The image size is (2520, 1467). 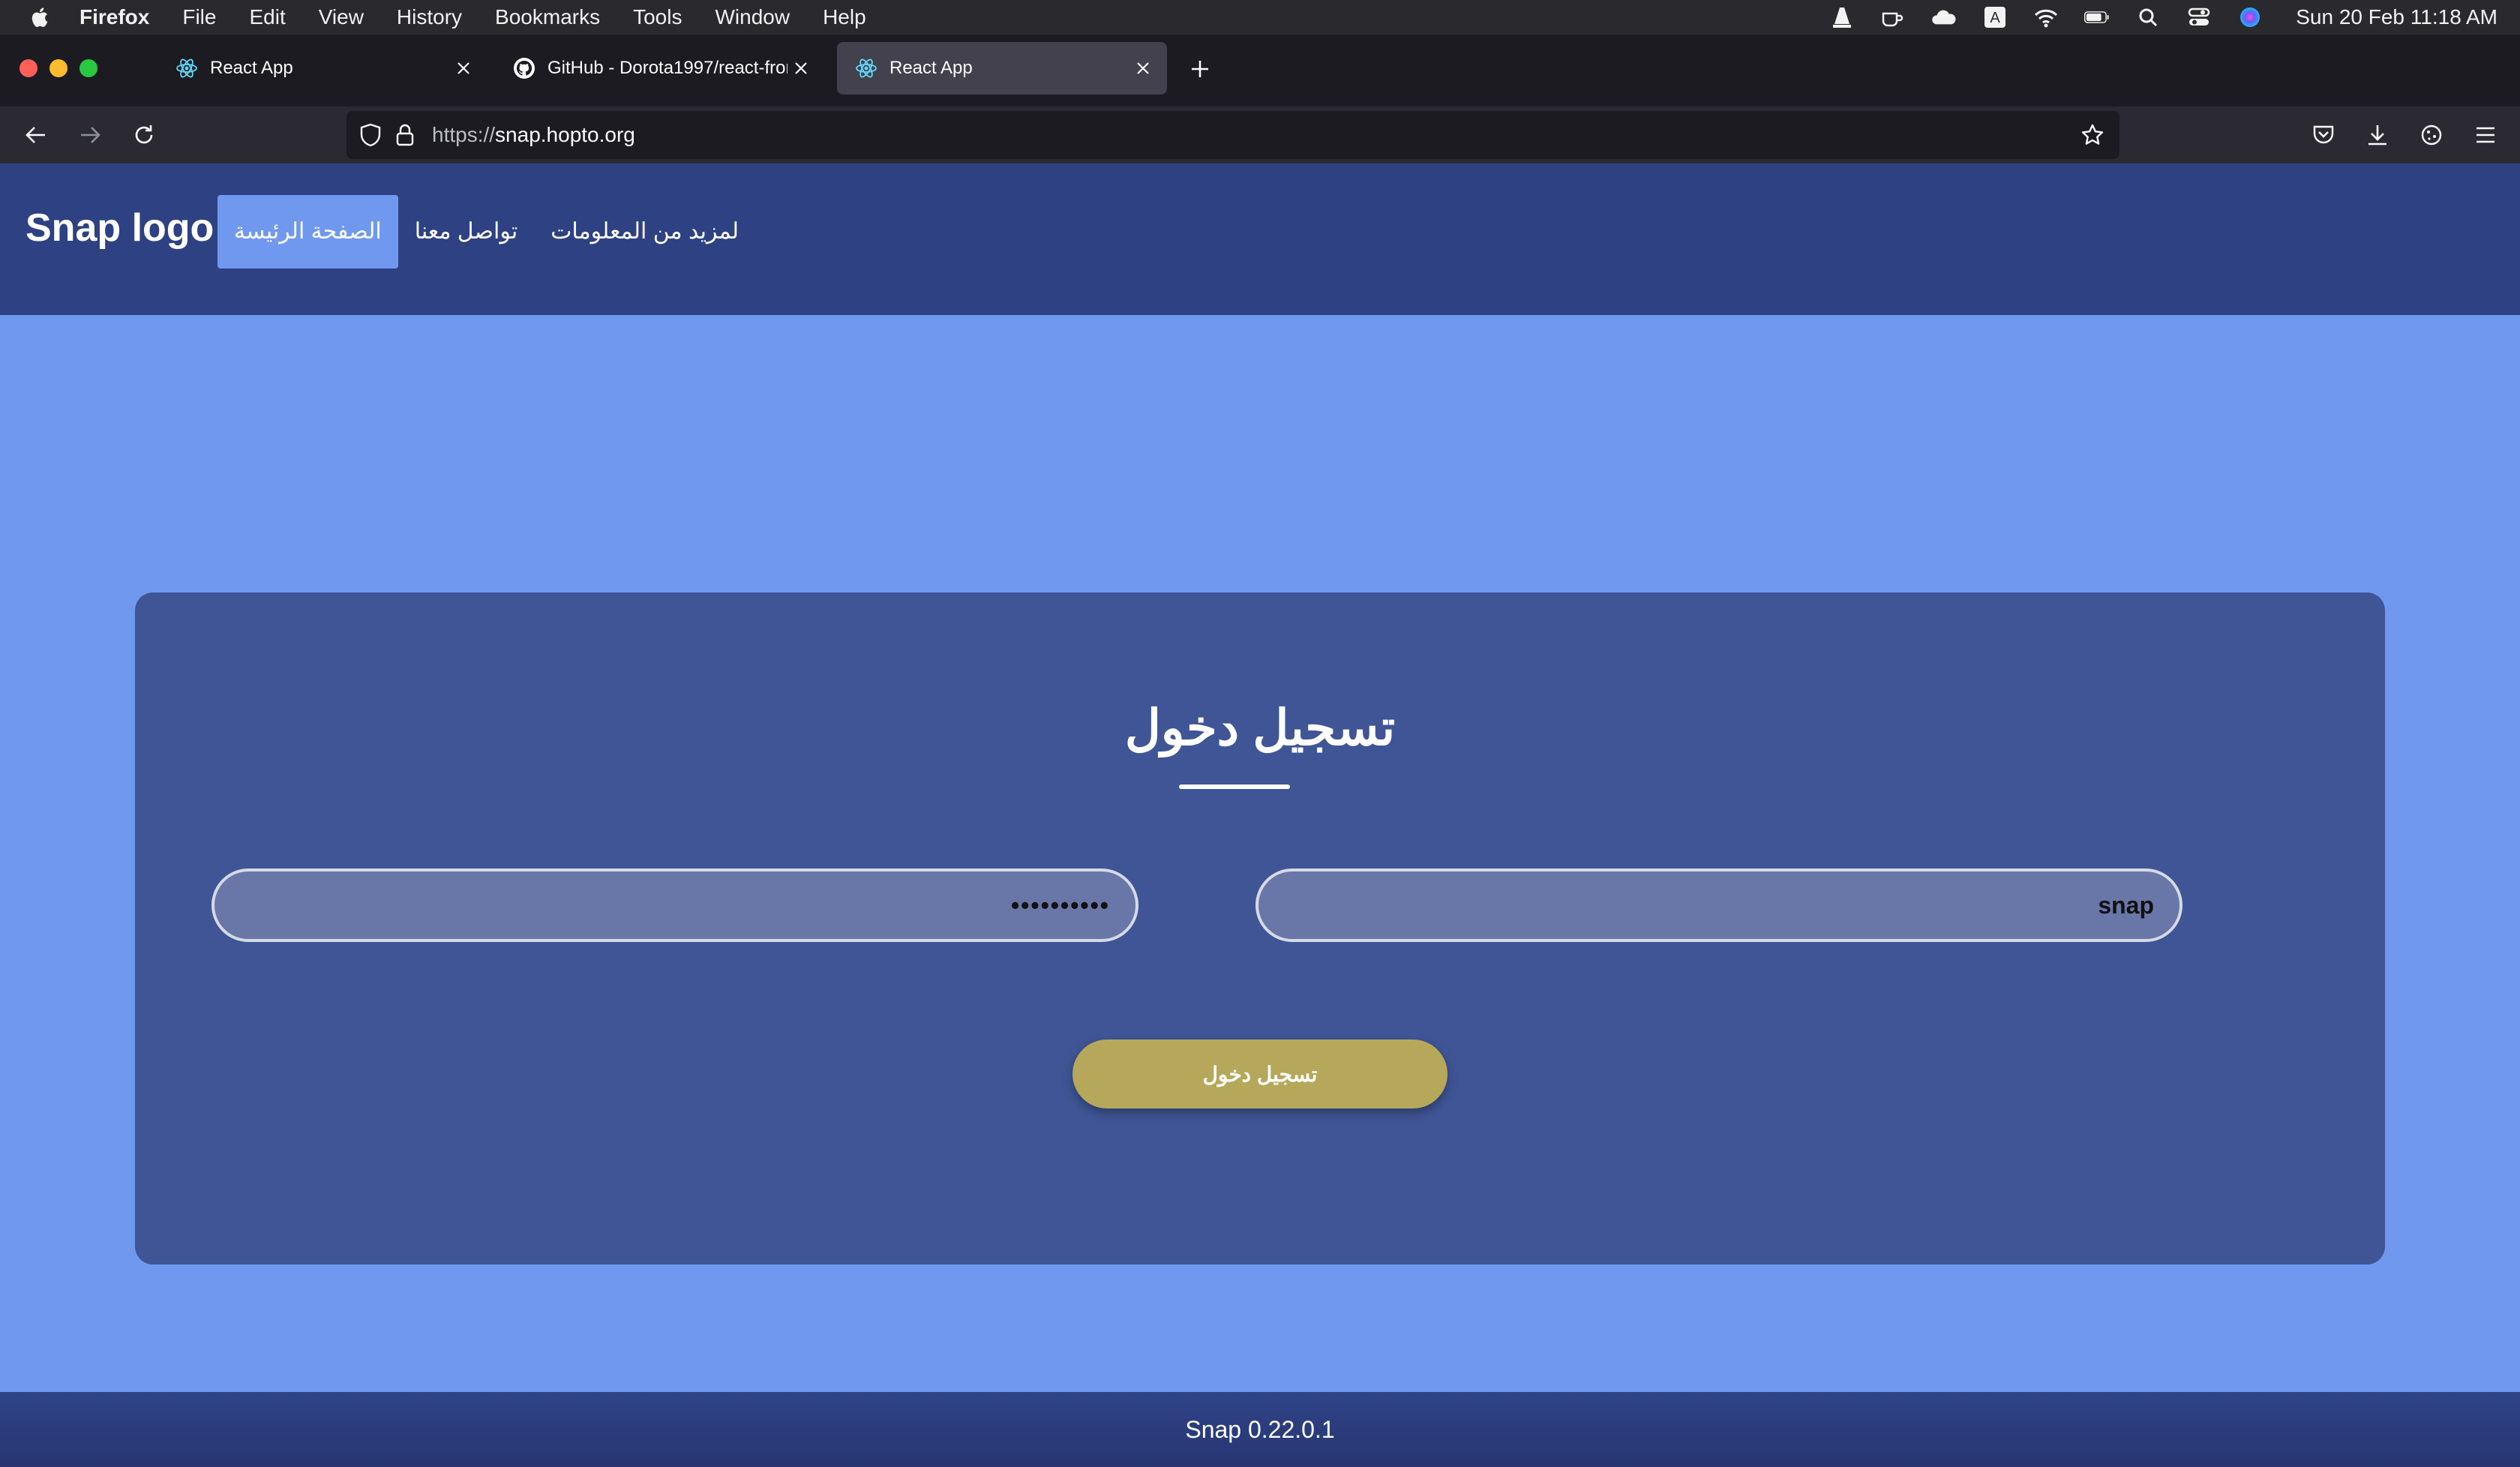 What do you see at coordinates (341, 17) in the screenshot?
I see `menu-view: View` at bounding box center [341, 17].